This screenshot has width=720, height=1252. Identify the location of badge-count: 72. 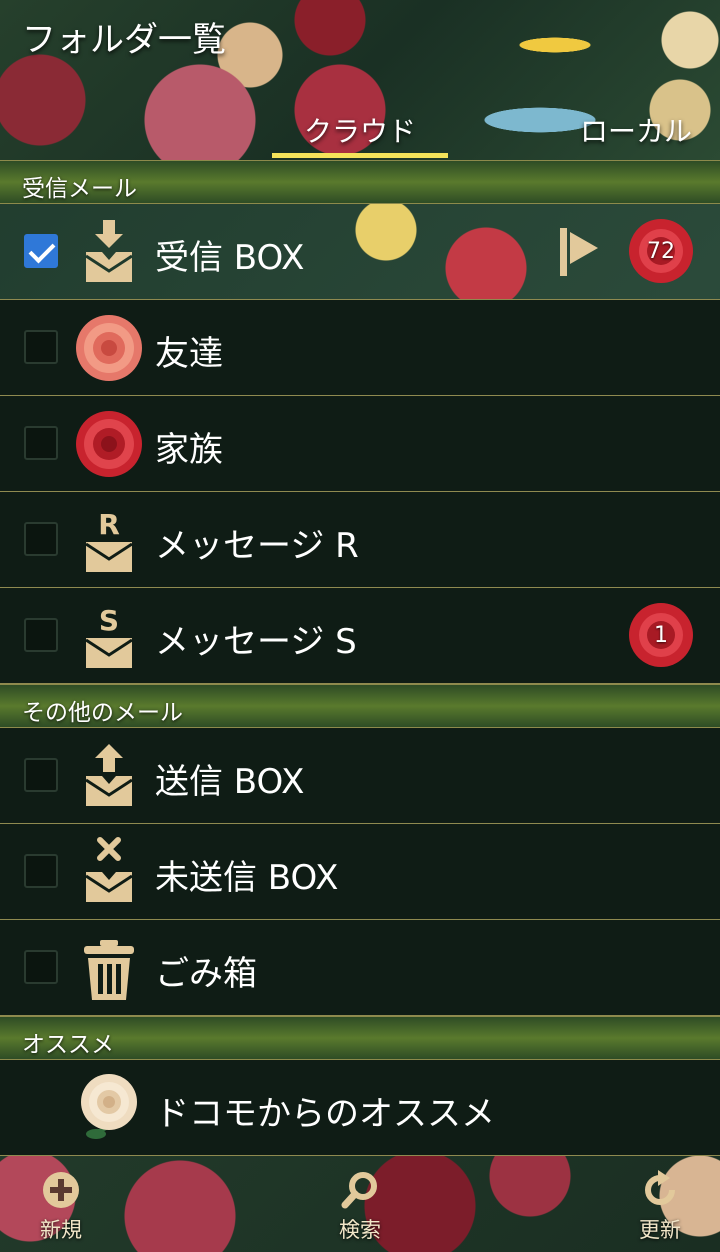
(661, 251).